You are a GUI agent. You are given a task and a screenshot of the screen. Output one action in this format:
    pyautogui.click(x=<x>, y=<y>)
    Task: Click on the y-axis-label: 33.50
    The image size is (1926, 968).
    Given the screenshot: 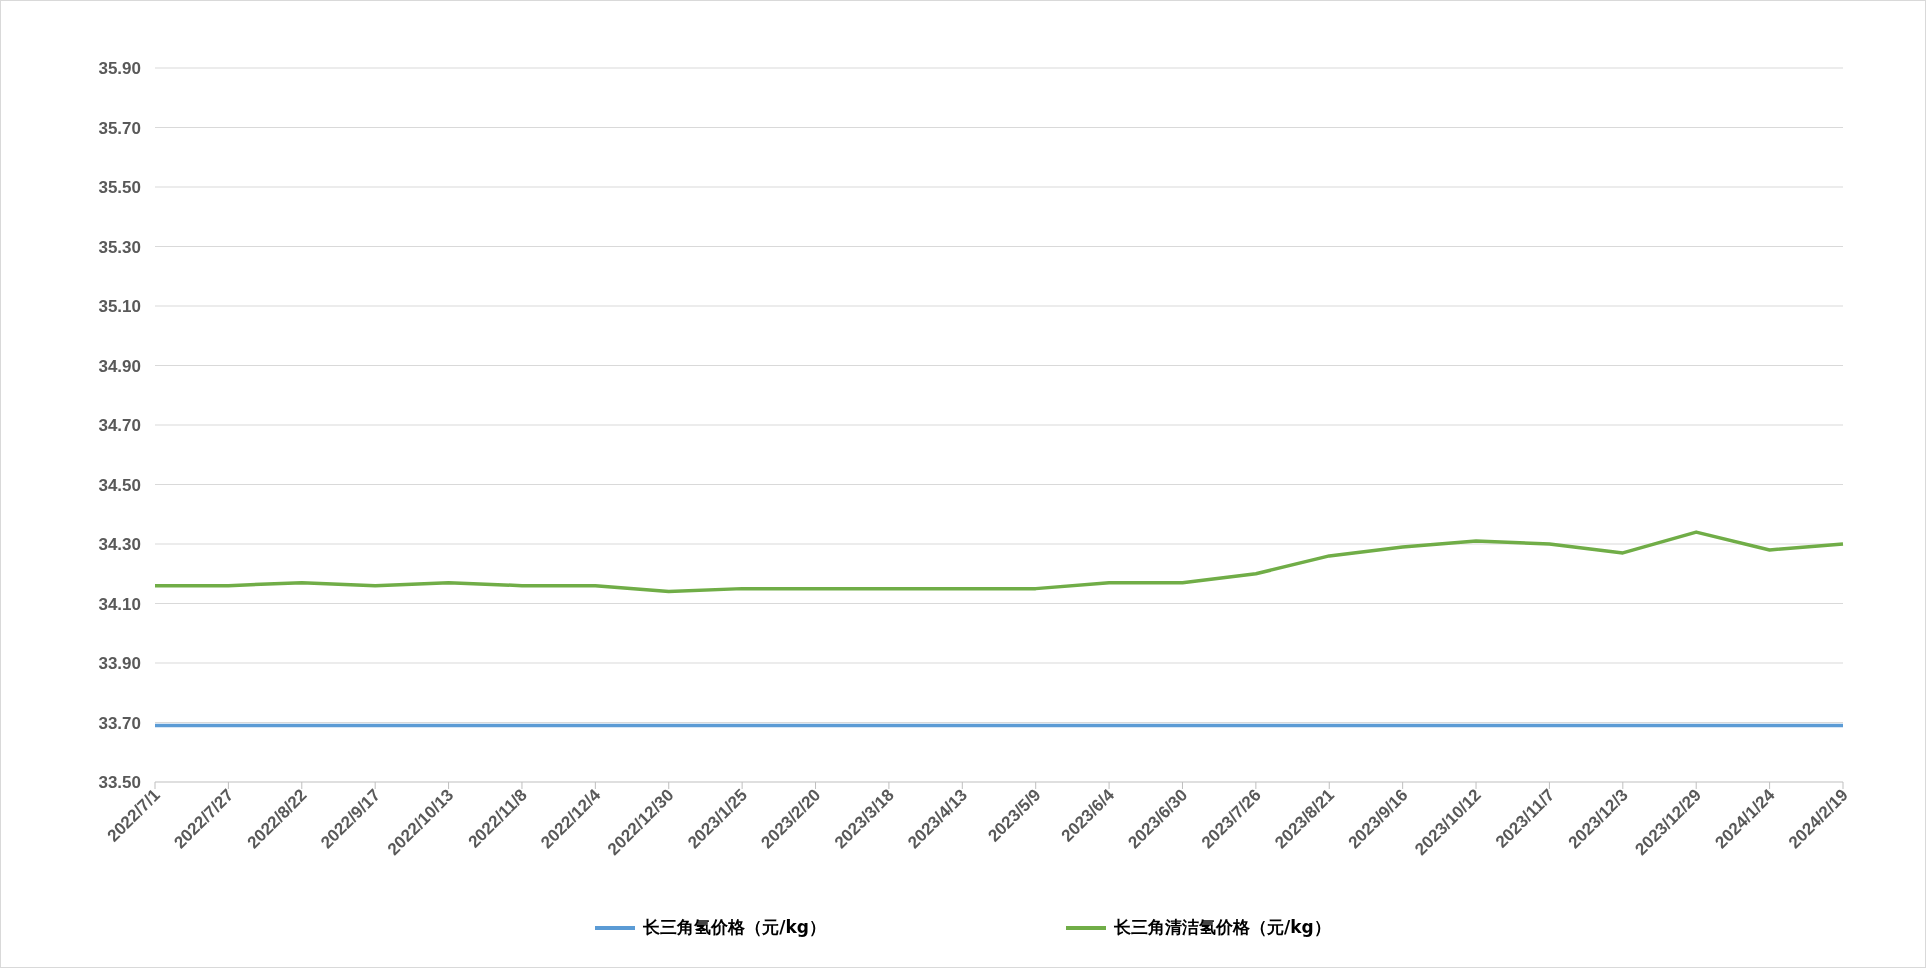 What is the action you would take?
    pyautogui.click(x=119, y=782)
    